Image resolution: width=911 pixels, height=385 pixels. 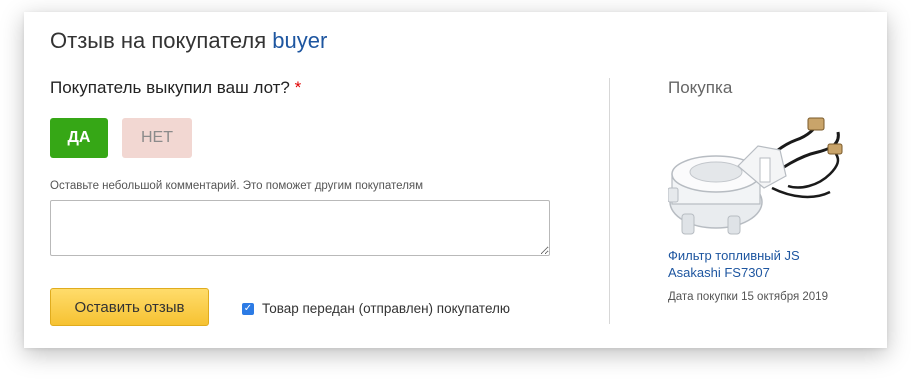 What do you see at coordinates (748, 297) in the screenshot?
I see `purchase-date: Дата покупки 15 октября 2019` at bounding box center [748, 297].